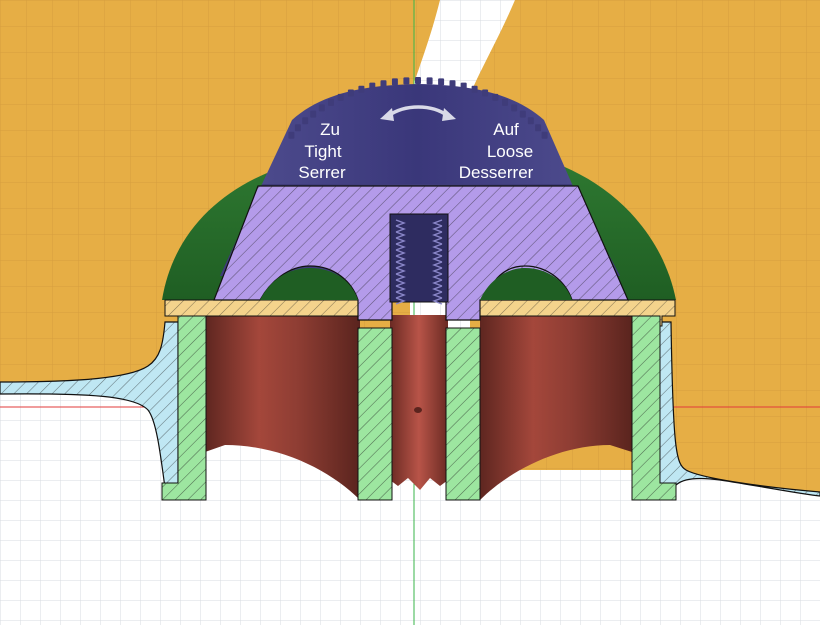  I want to click on label-right-line-2: Loose, so click(510, 151).